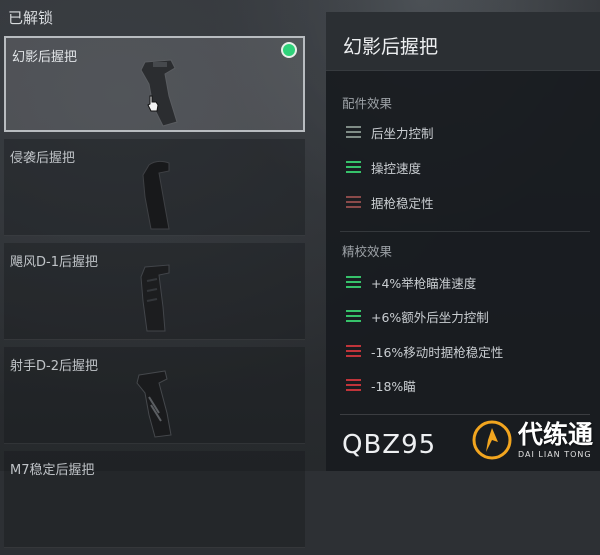  What do you see at coordinates (289, 50) in the screenshot?
I see `equipped-indicator-icon` at bounding box center [289, 50].